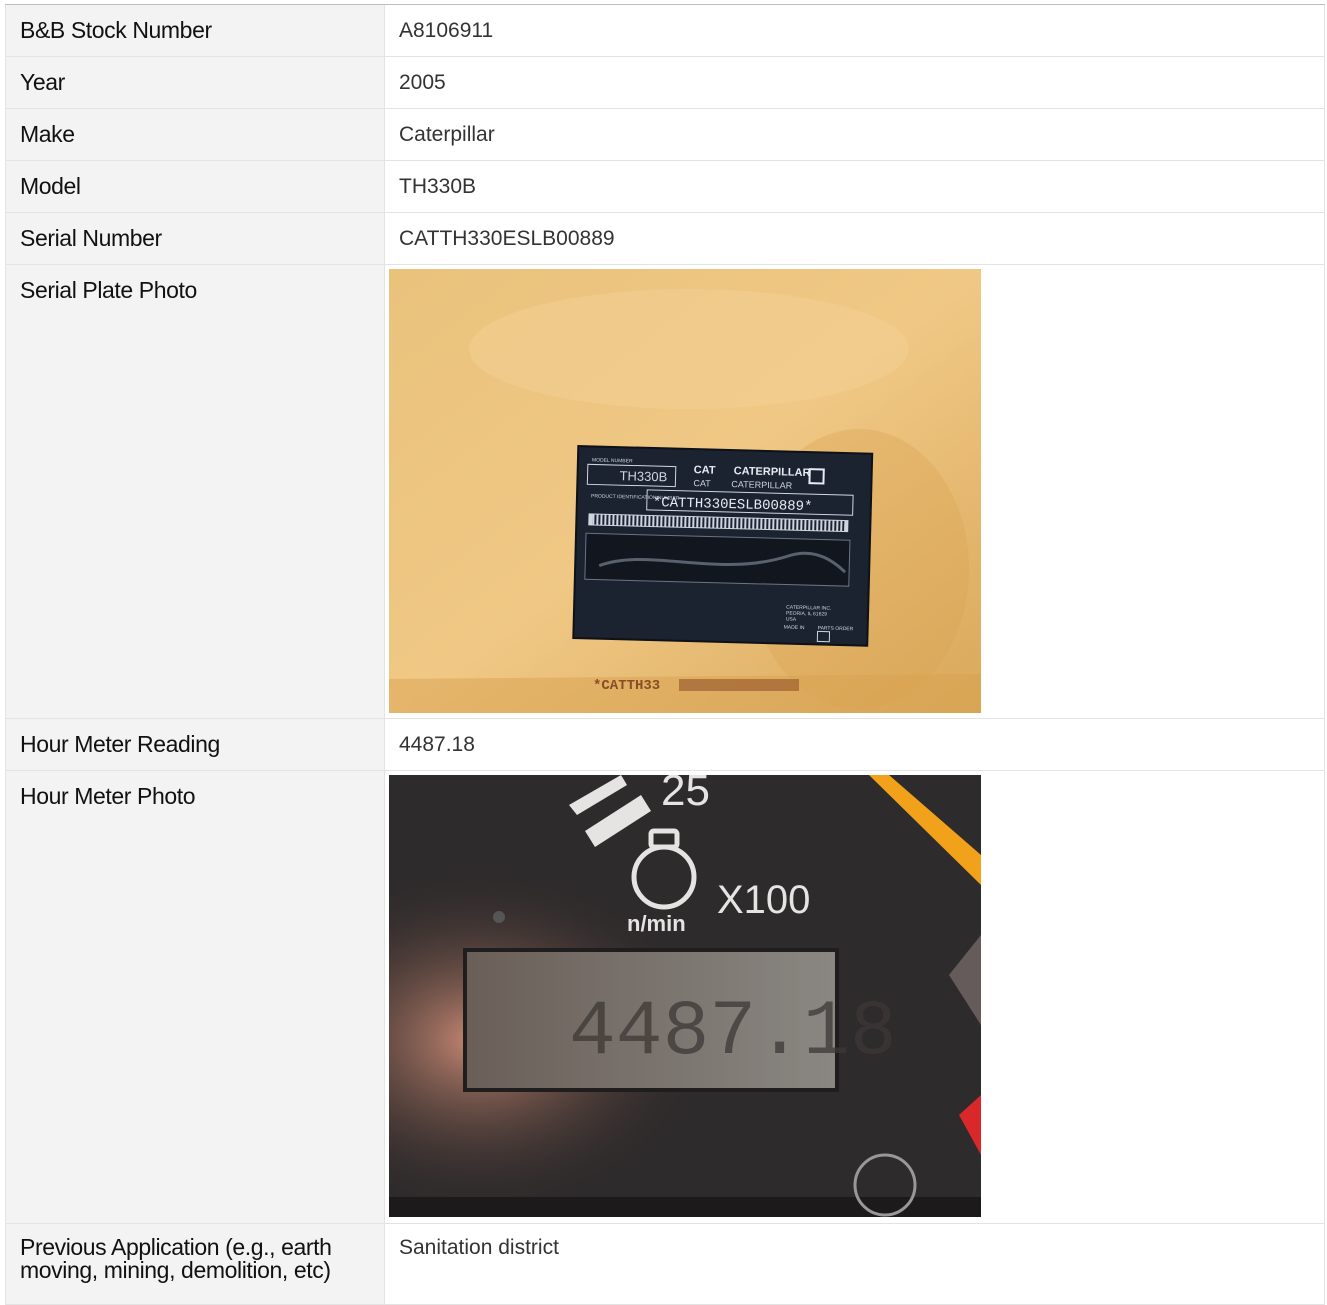 The width and height of the screenshot is (1327, 1305). I want to click on label-hour-meter-reading: Hour Meter Reading, so click(195, 744).